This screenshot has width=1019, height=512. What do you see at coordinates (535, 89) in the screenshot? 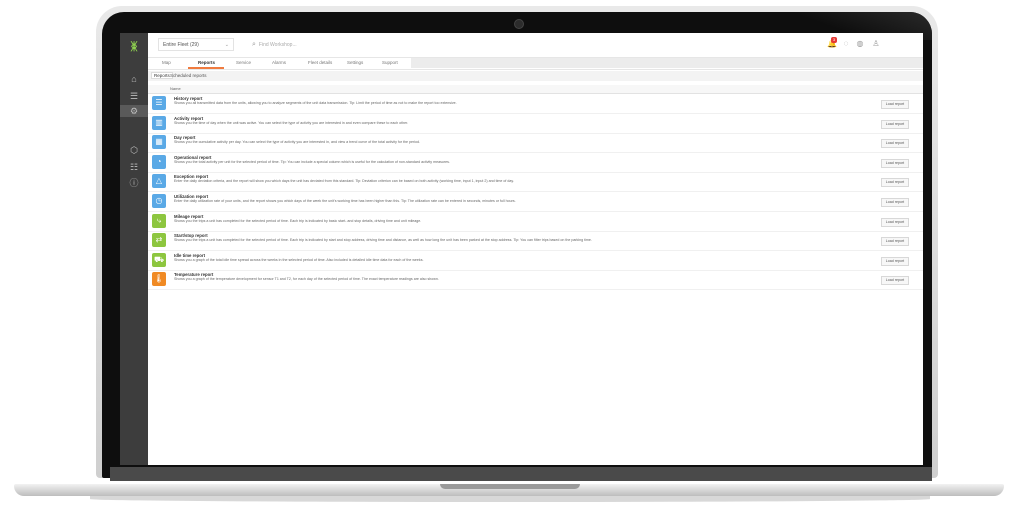
I see `table-header: Name` at bounding box center [535, 89].